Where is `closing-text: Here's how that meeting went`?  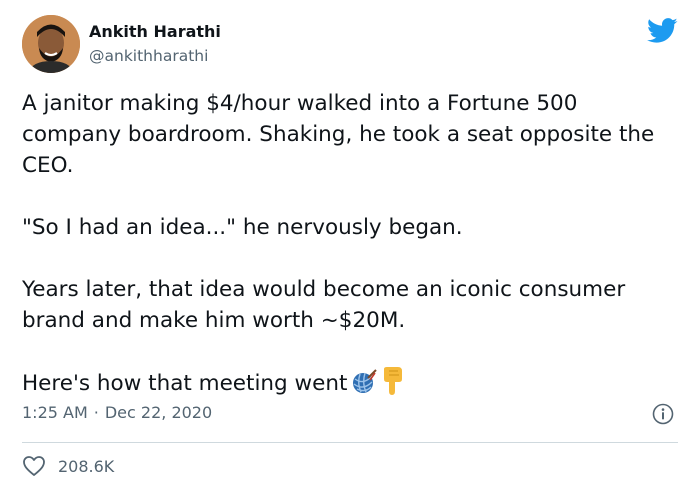 closing-text: Here's how that meeting went is located at coordinates (185, 383).